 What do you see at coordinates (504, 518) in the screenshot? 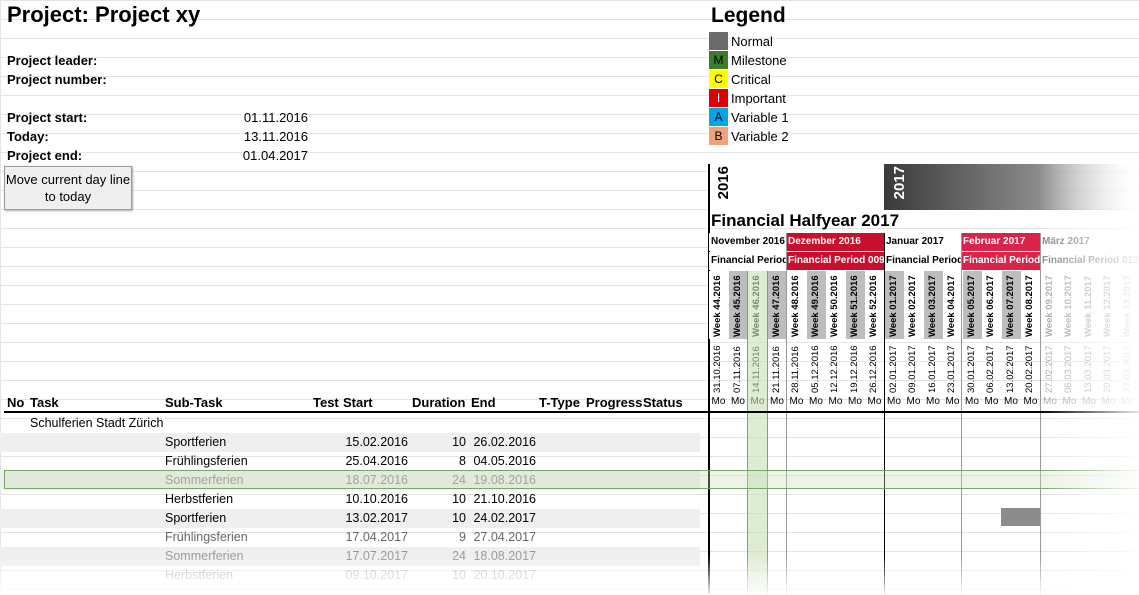
I see `end-cell: 24.02.2017` at bounding box center [504, 518].